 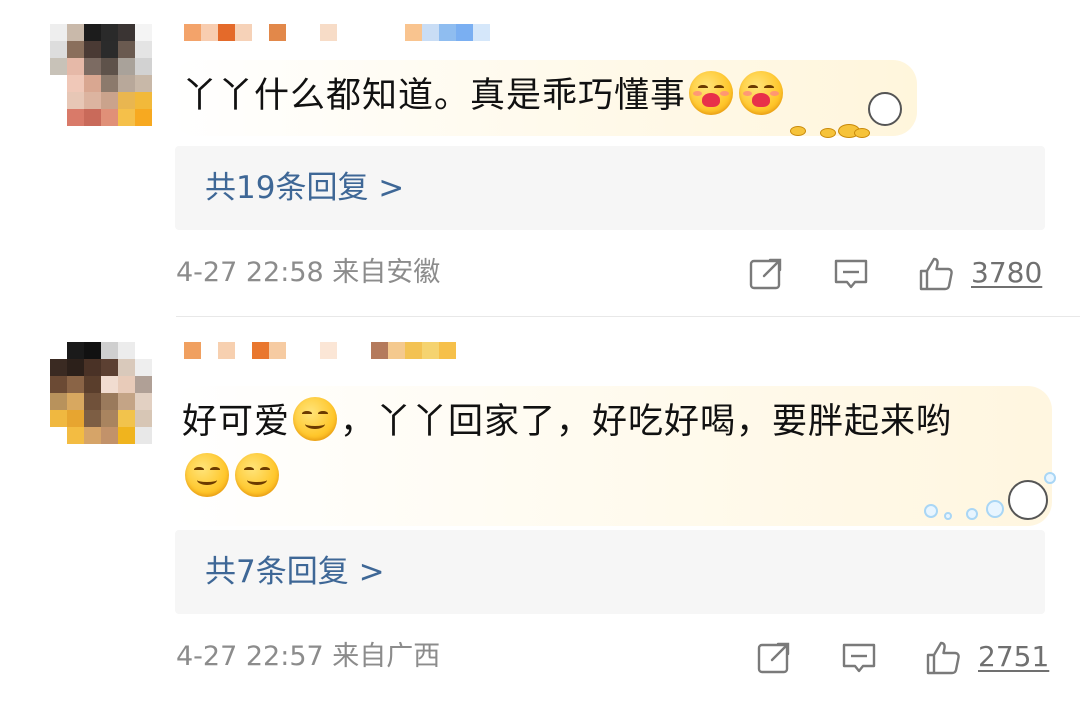 I want to click on comment-text-body: 丫丫什么都知道。真是乖巧懂事, so click(x=434, y=96).